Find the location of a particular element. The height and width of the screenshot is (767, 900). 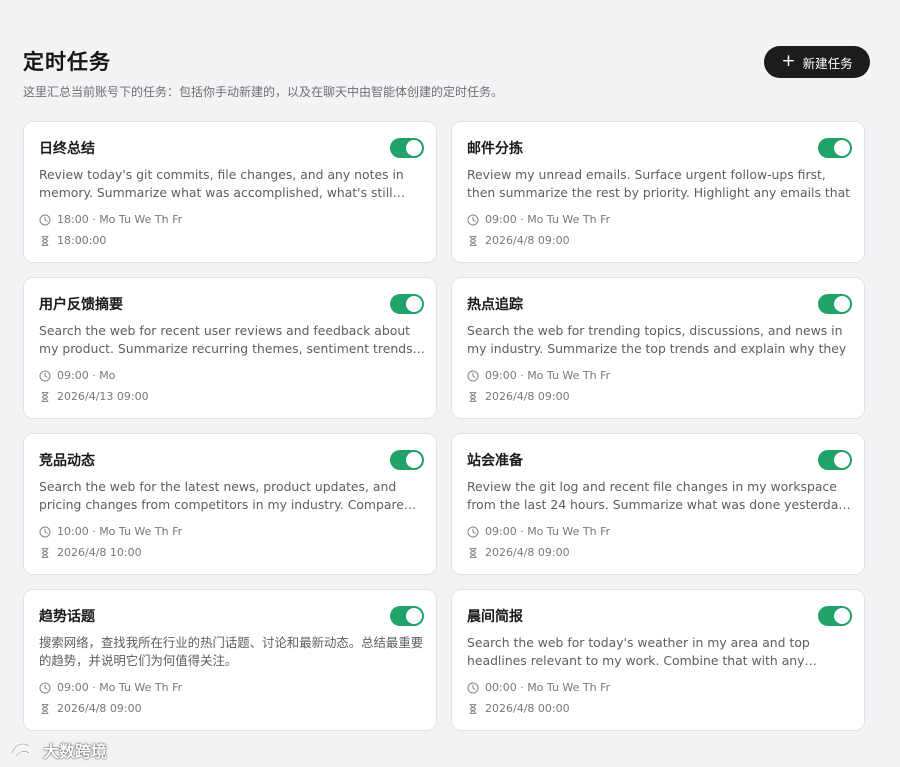

task-schedule-text: 00:00 · Mo Tu We Th Fr is located at coordinates (548, 687).